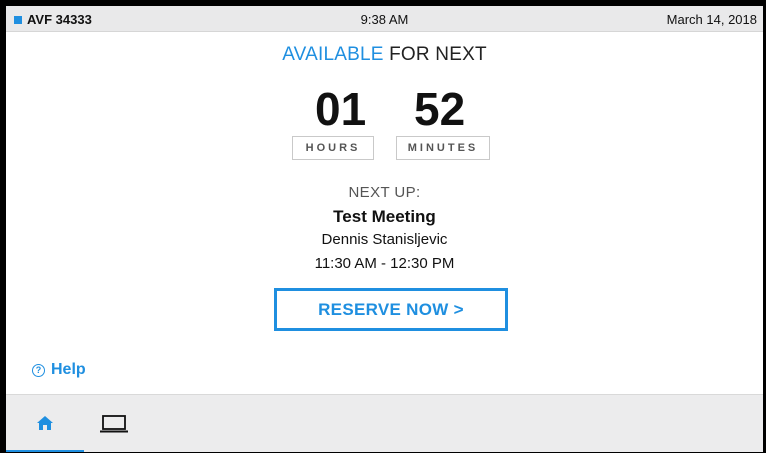 This screenshot has height=453, width=766. I want to click on nav-home, so click(45, 423).